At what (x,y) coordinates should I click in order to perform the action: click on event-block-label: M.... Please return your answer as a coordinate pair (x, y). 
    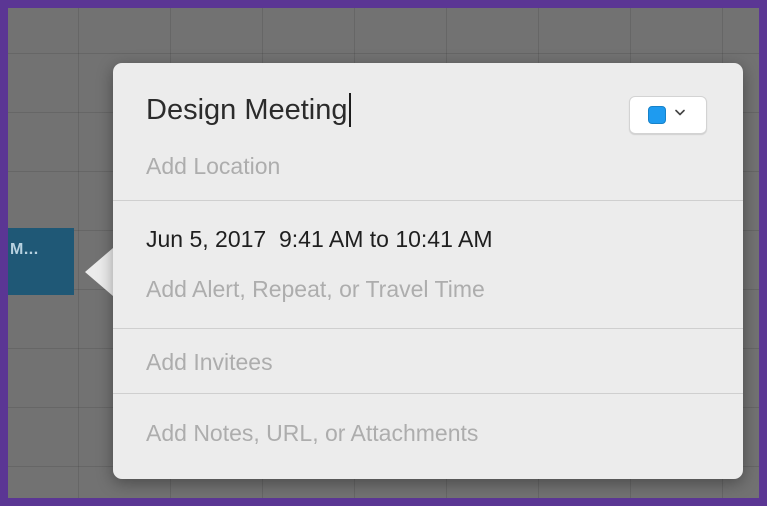
    Looking at the image, I should click on (24, 249).